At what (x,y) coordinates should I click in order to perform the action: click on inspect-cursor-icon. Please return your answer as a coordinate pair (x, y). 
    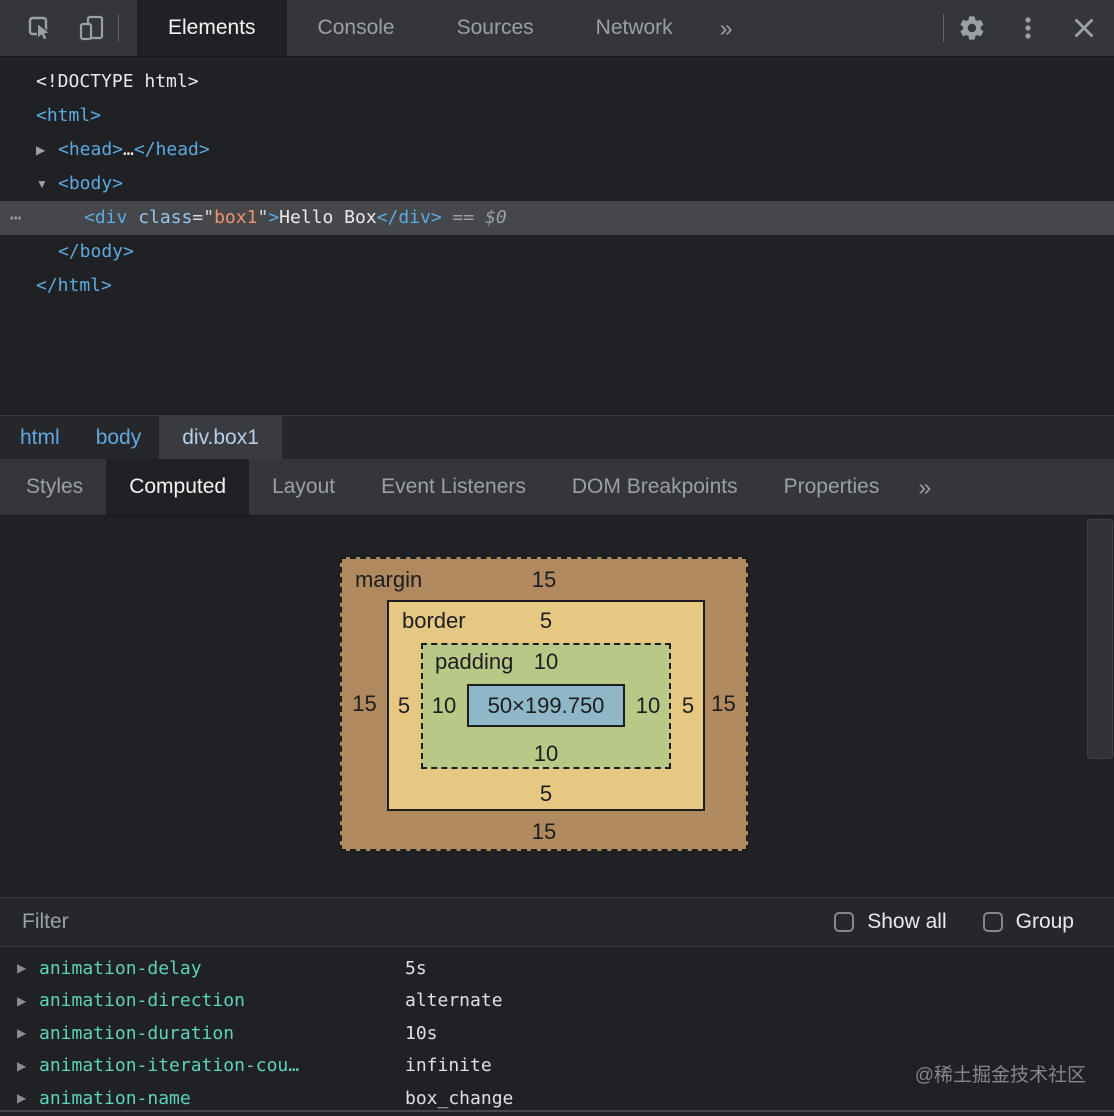
    Looking at the image, I should click on (40, 28).